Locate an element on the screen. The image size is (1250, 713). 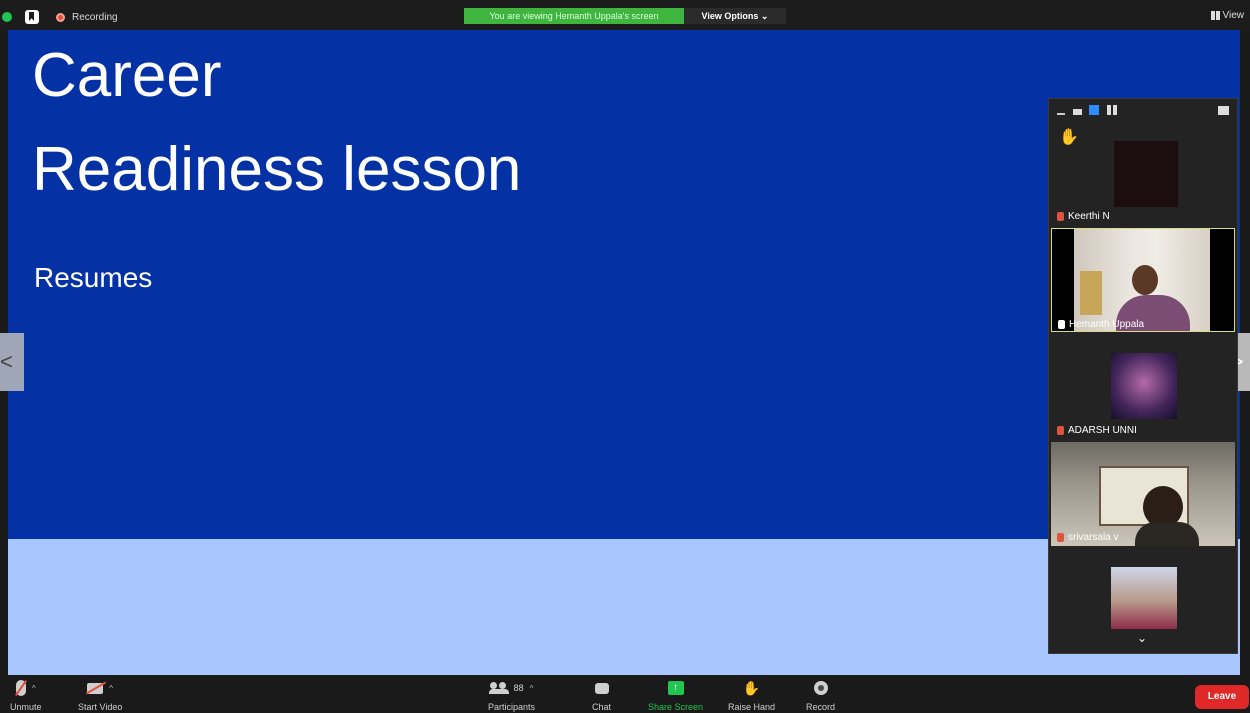
slide-title-line1: Career is located at coordinates (127, 75).